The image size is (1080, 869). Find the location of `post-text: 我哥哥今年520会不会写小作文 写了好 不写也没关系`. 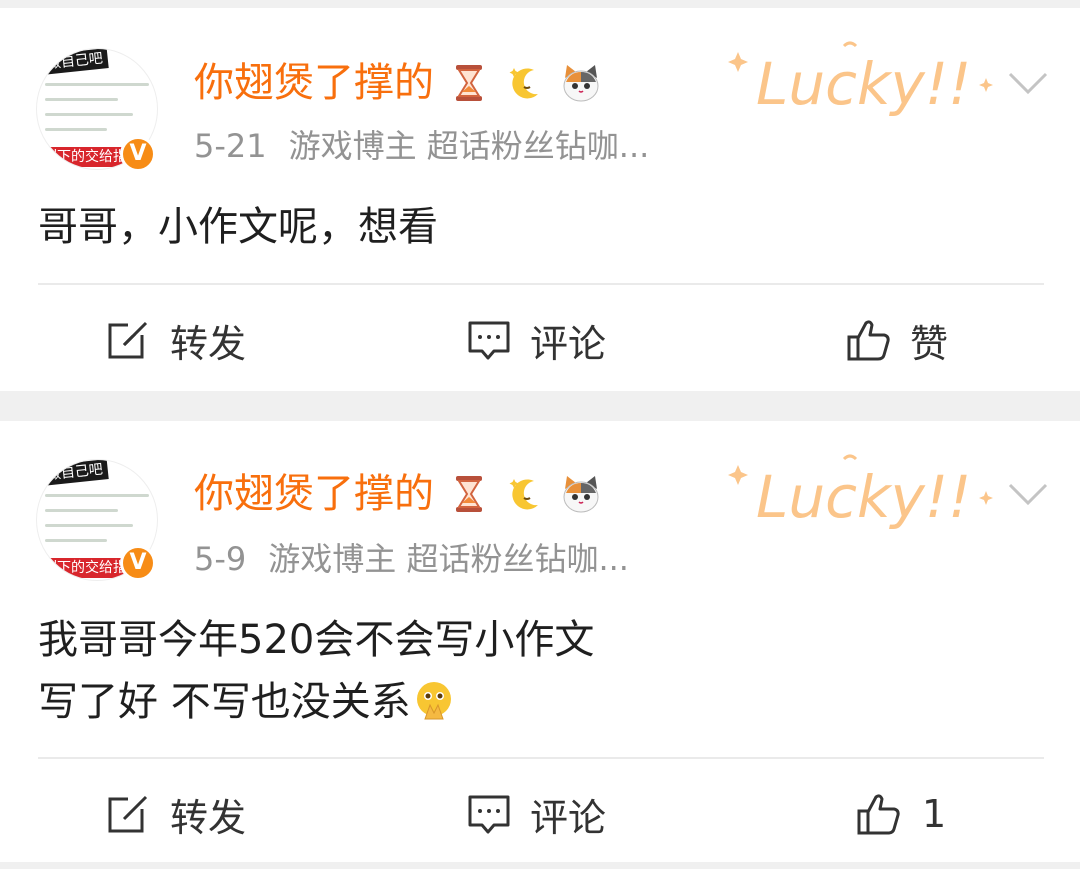

post-text: 我哥哥今年520会不会写小作文 写了好 不写也没关系 is located at coordinates (316, 671).